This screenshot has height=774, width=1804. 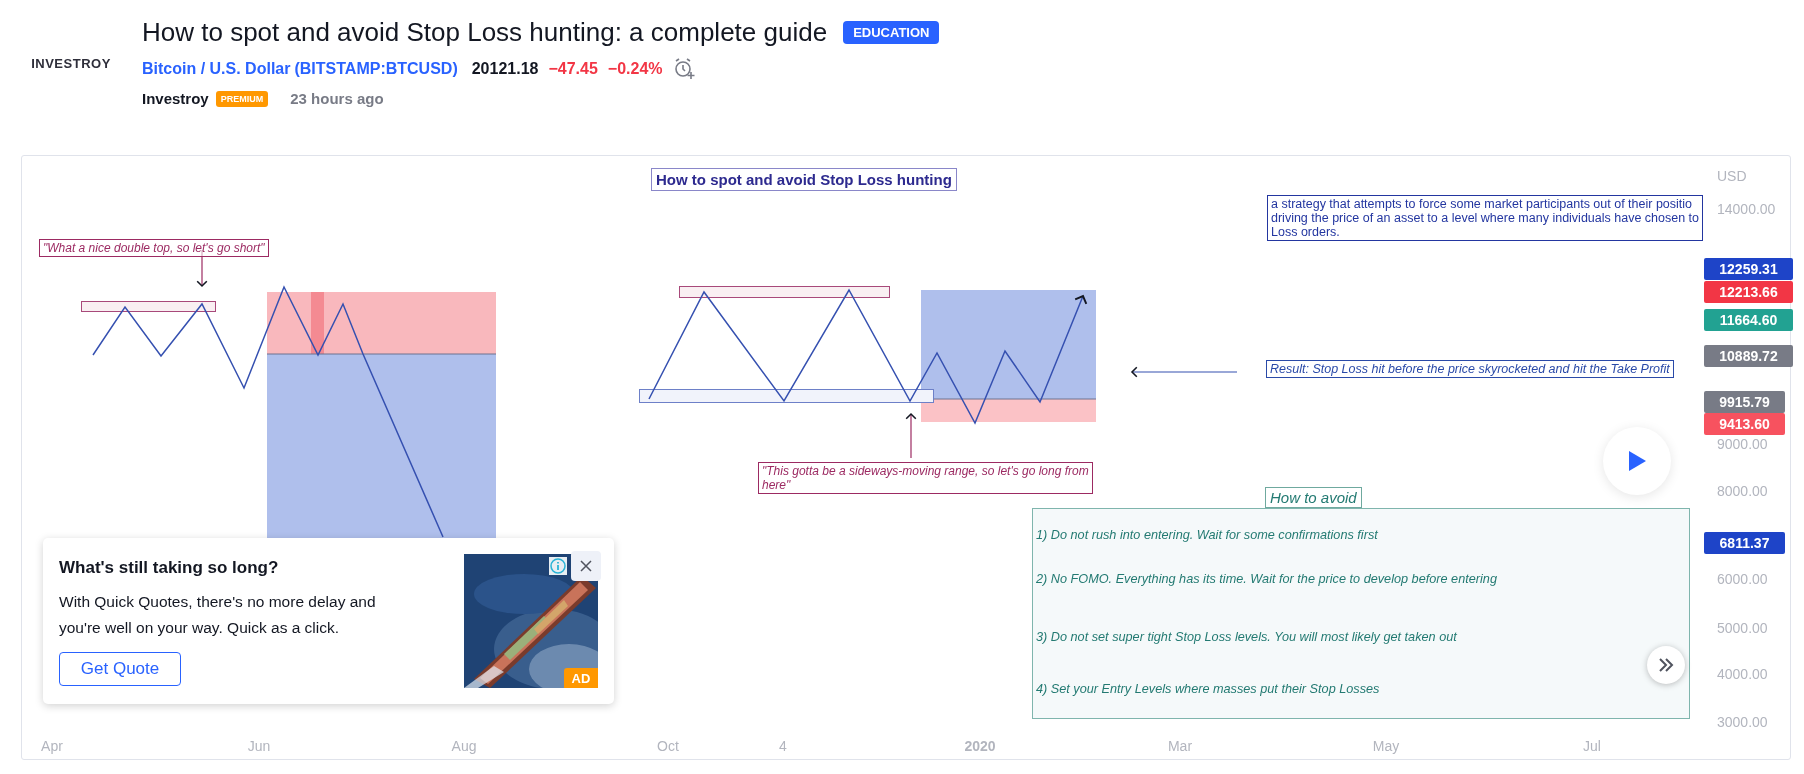 I want to click on avoid-item: 1) Do not rush into entering. Wait for some confirmations first, so click(x=1207, y=535).